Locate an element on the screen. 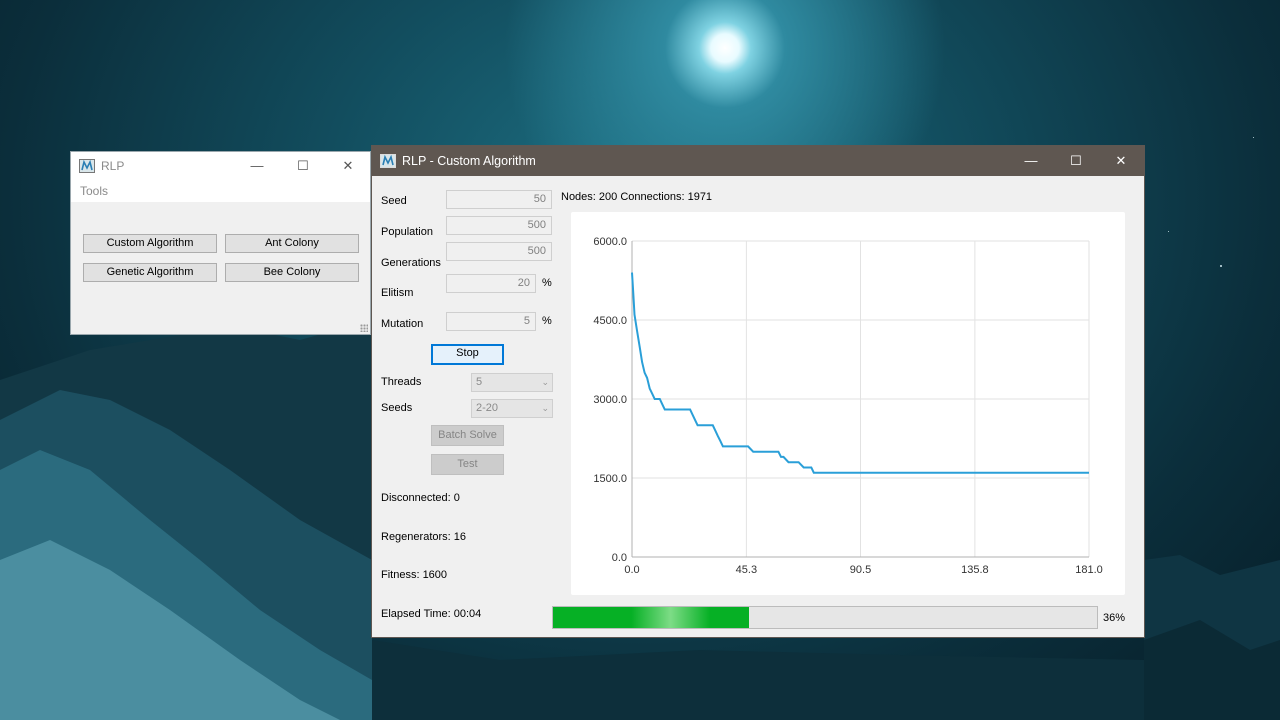  threads-value: 5 is located at coordinates (479, 382).